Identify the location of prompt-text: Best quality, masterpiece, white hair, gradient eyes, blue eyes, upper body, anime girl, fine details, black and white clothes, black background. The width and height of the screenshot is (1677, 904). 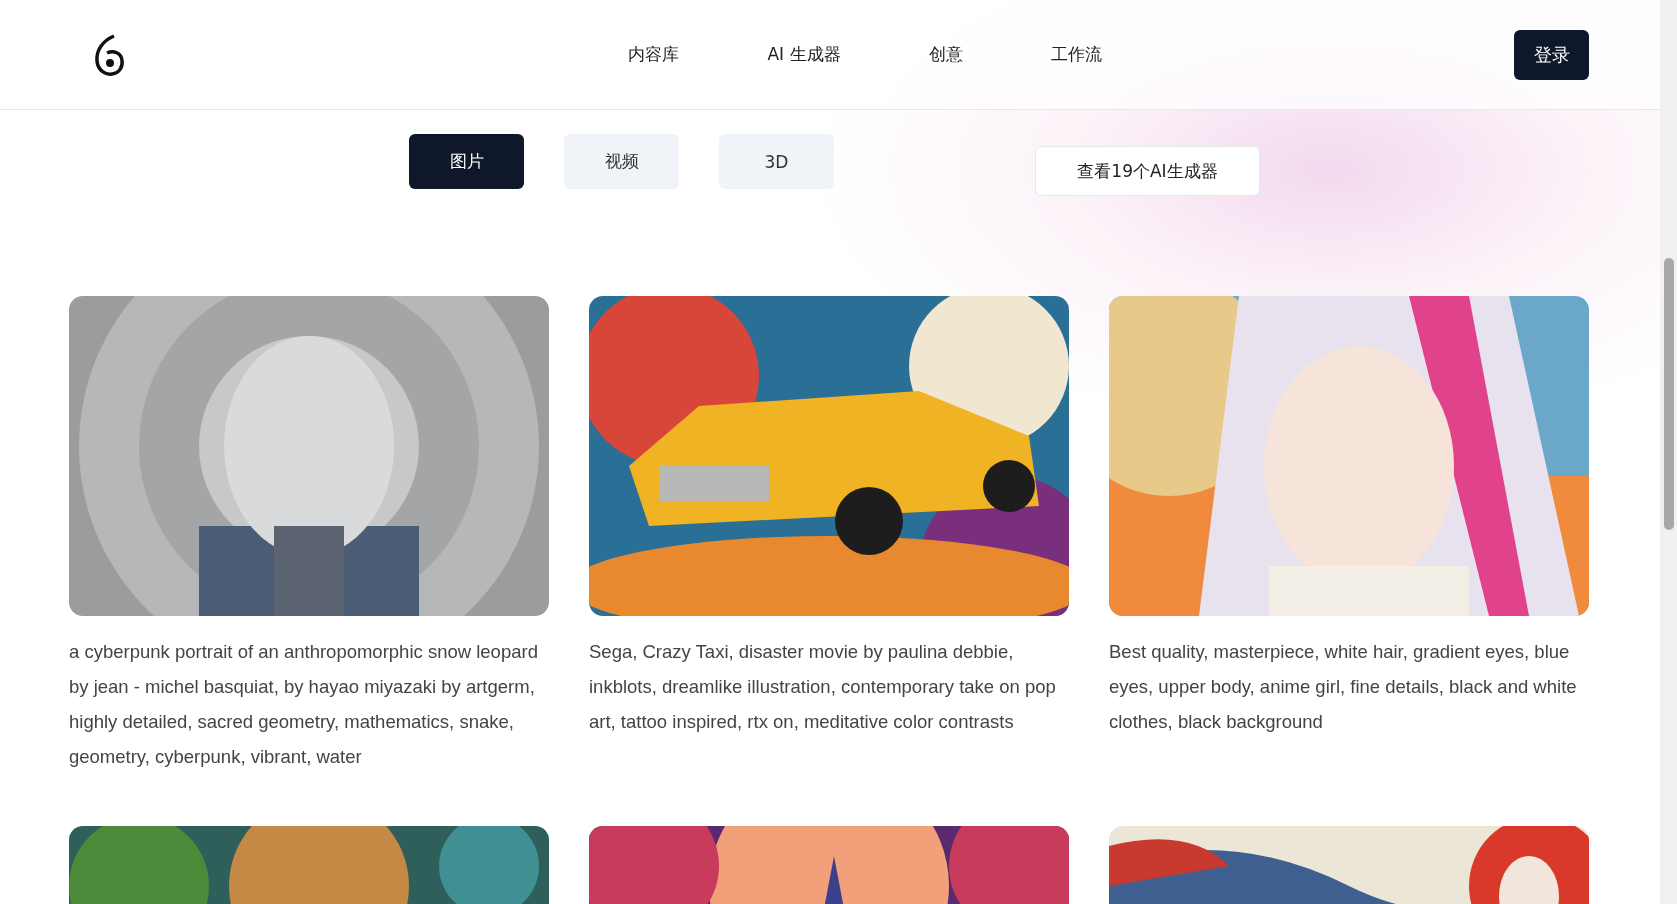
(1343, 687).